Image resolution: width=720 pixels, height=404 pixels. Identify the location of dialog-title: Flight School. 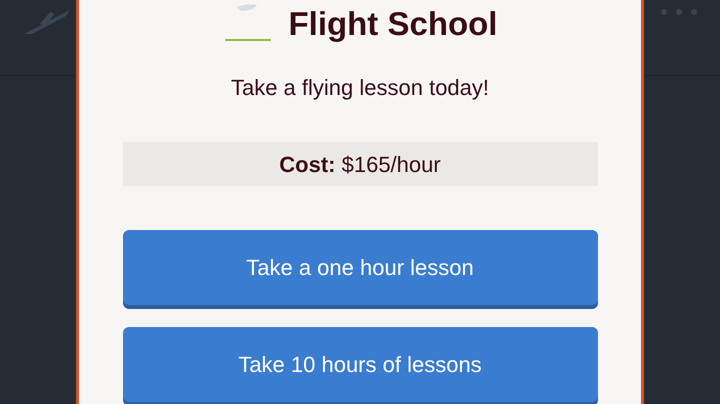
(393, 23).